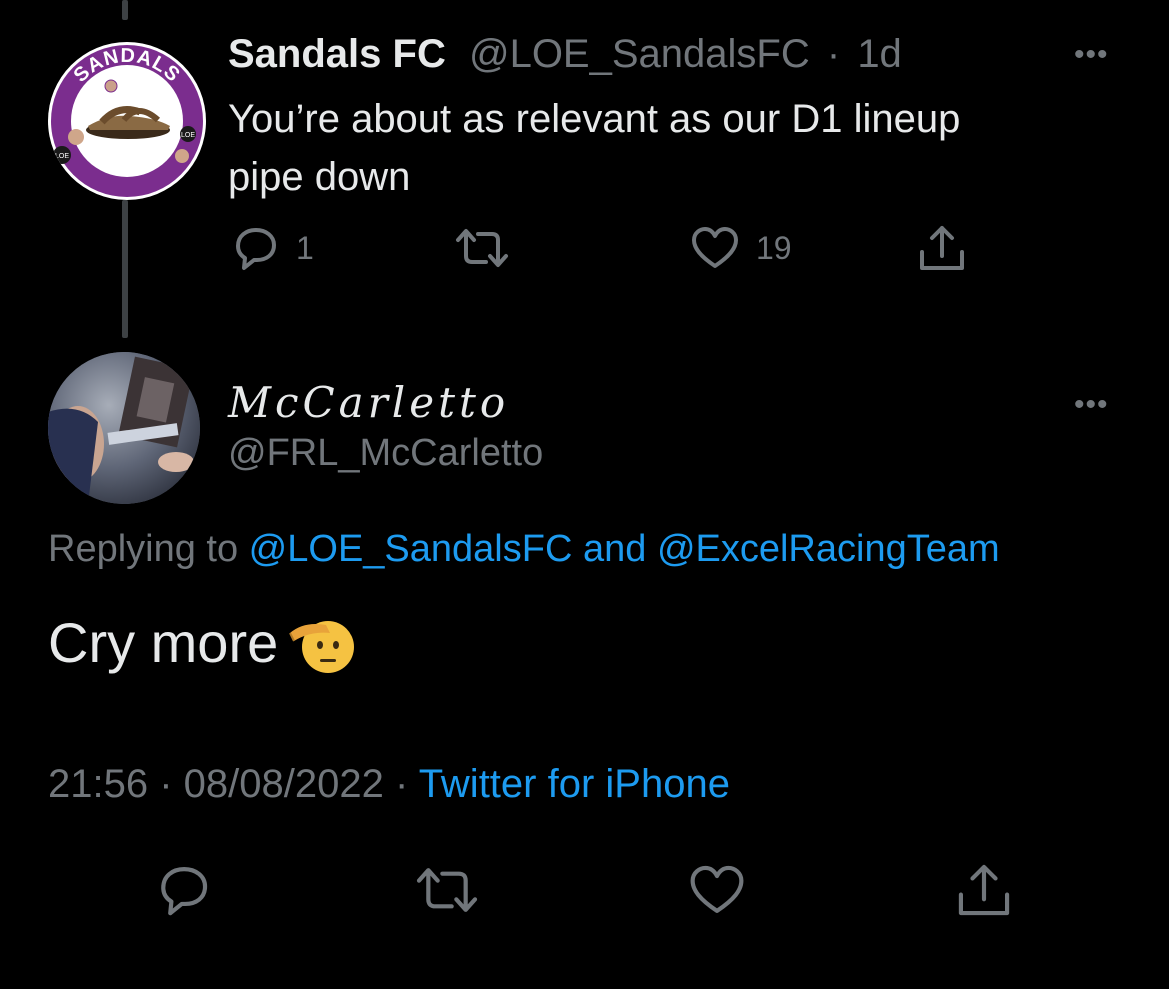 The width and height of the screenshot is (1169, 989). What do you see at coordinates (879, 54) in the screenshot?
I see `parent-tweet-time: 1d` at bounding box center [879, 54].